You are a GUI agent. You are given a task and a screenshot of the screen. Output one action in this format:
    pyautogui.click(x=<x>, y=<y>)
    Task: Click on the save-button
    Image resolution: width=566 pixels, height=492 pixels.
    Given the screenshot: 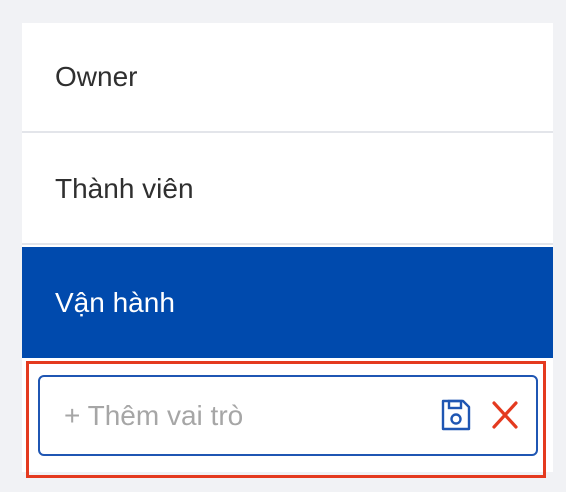 What is the action you would take?
    pyautogui.click(x=456, y=415)
    